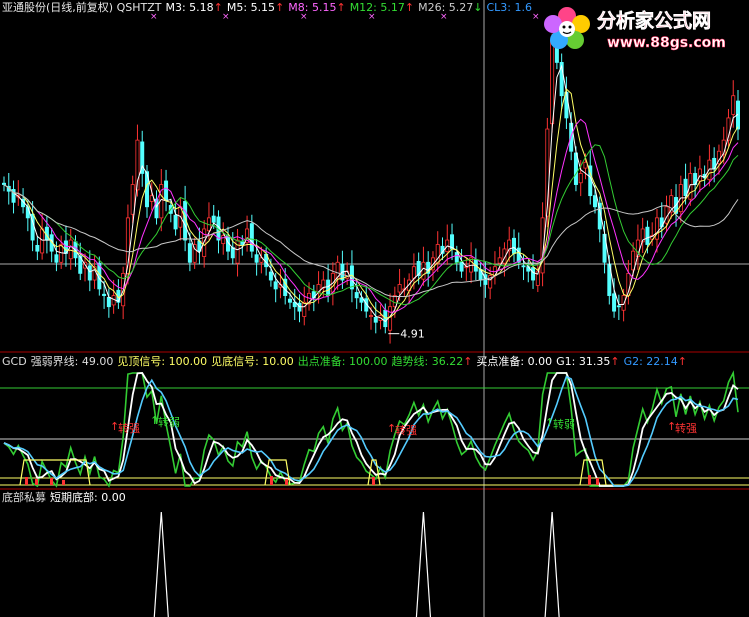  I want to click on flower-icon, so click(567, 28).